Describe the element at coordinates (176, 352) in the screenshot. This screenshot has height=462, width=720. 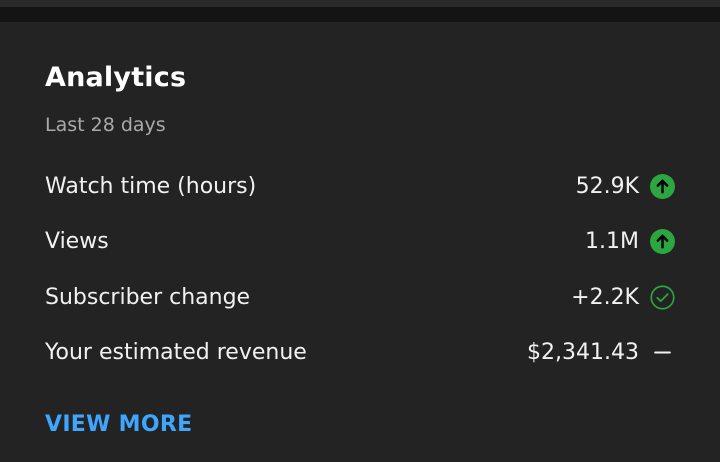
I see `metric-label: Your estimated revenue` at that location.